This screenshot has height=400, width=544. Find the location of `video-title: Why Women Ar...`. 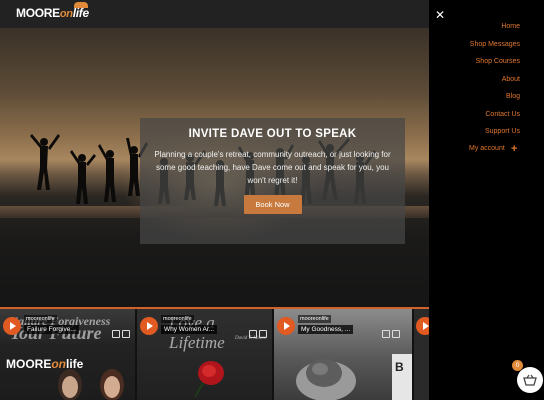

video-title: Why Women Ar... is located at coordinates (189, 329).